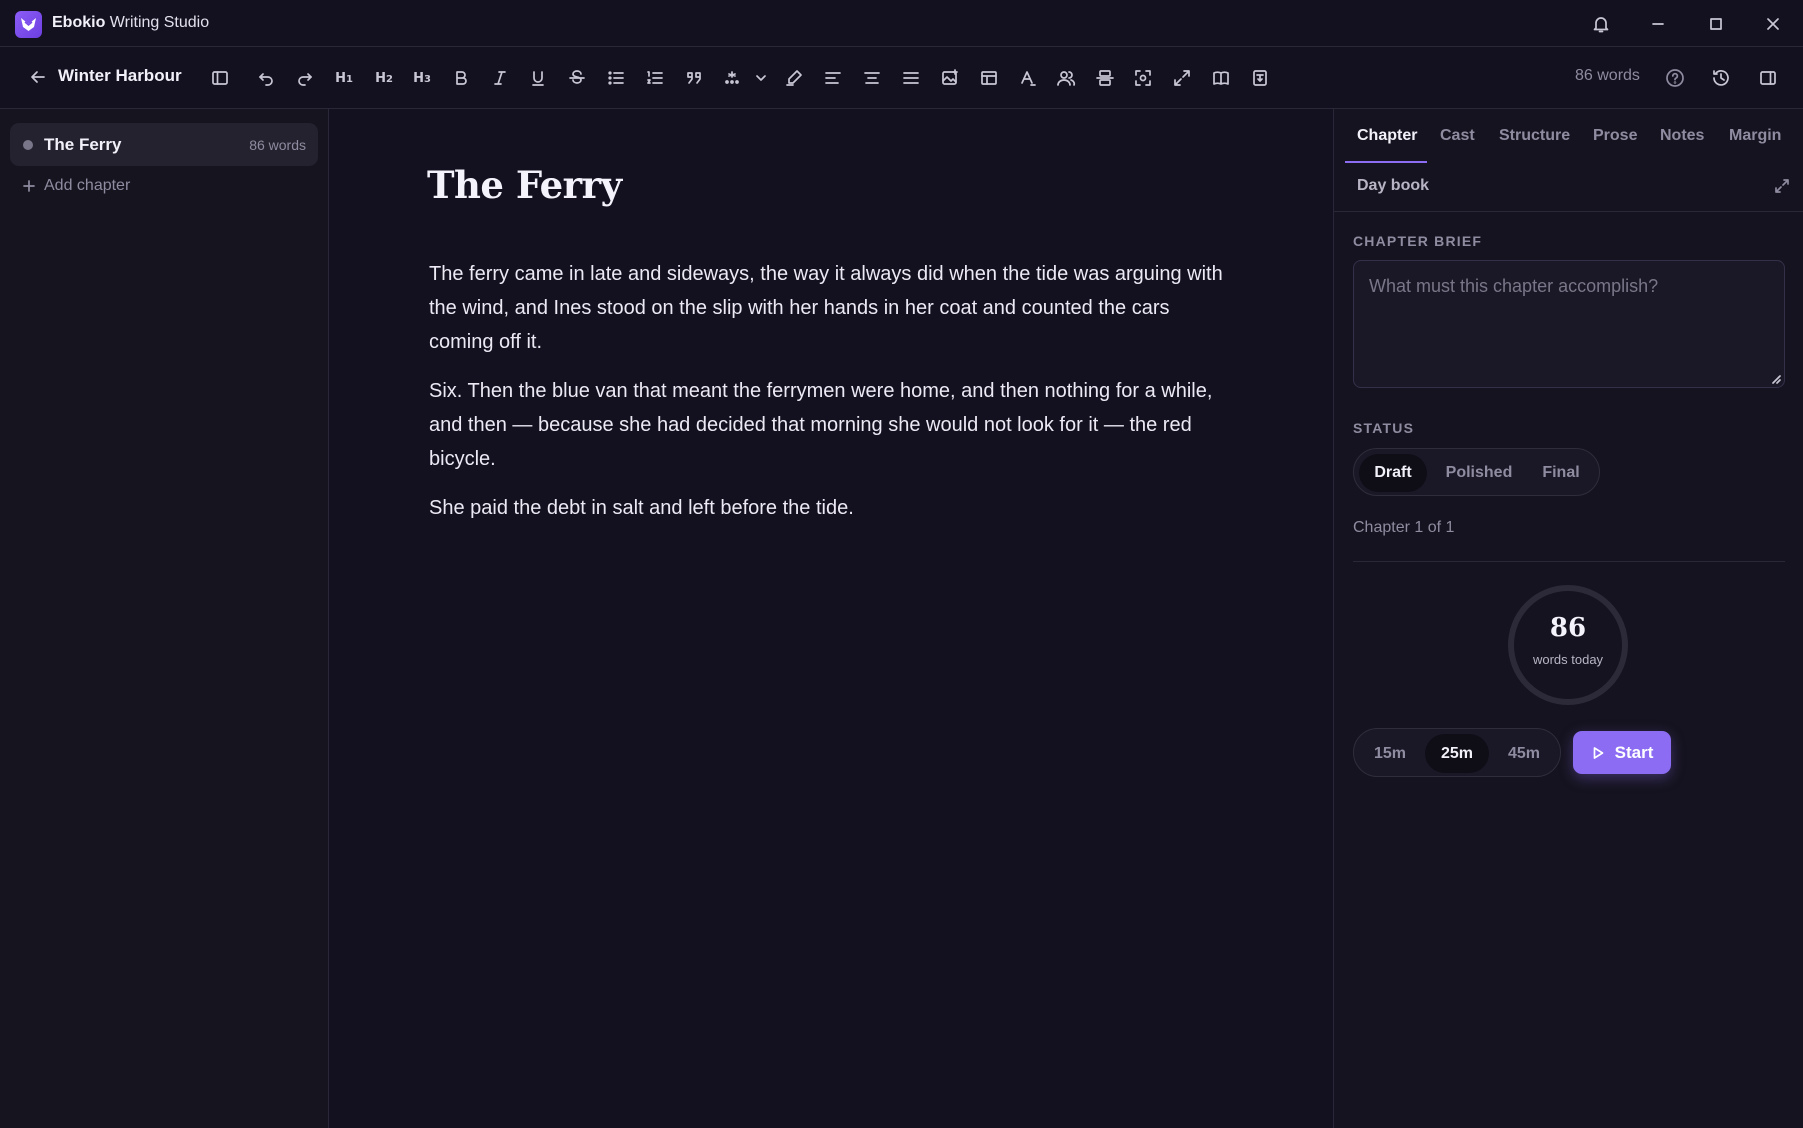 The width and height of the screenshot is (1803, 1128). What do you see at coordinates (427, 79) in the screenshot?
I see `heading-3-level: 3` at bounding box center [427, 79].